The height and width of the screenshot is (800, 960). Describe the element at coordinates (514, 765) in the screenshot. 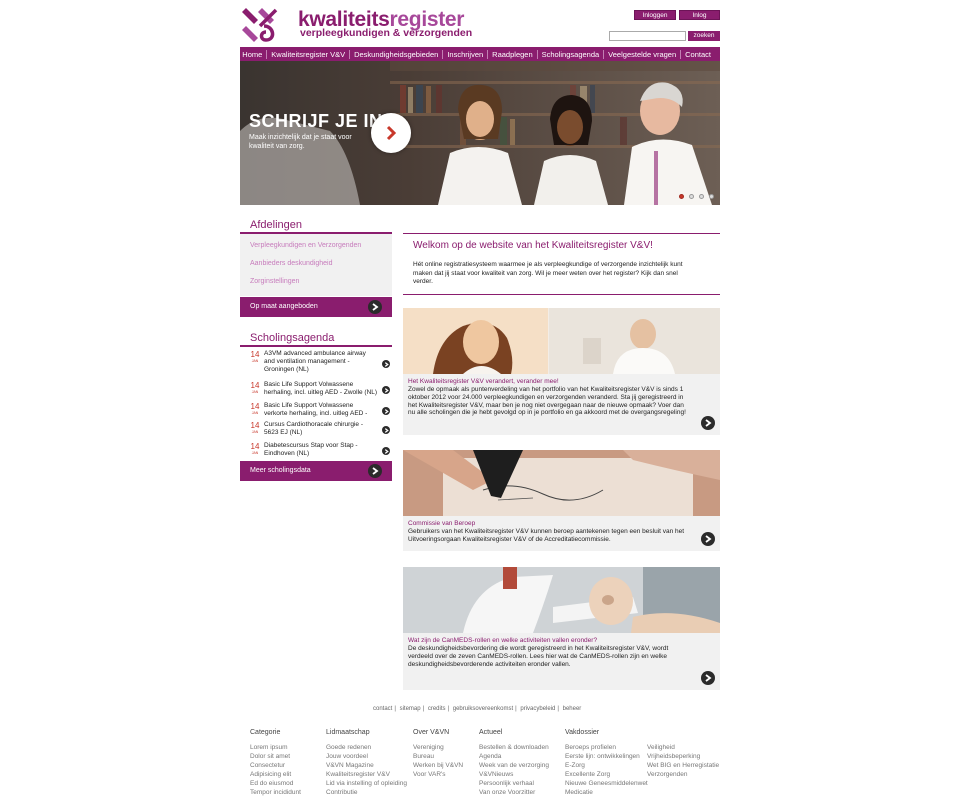

I see `footer-item: Week van de verzorging` at that location.